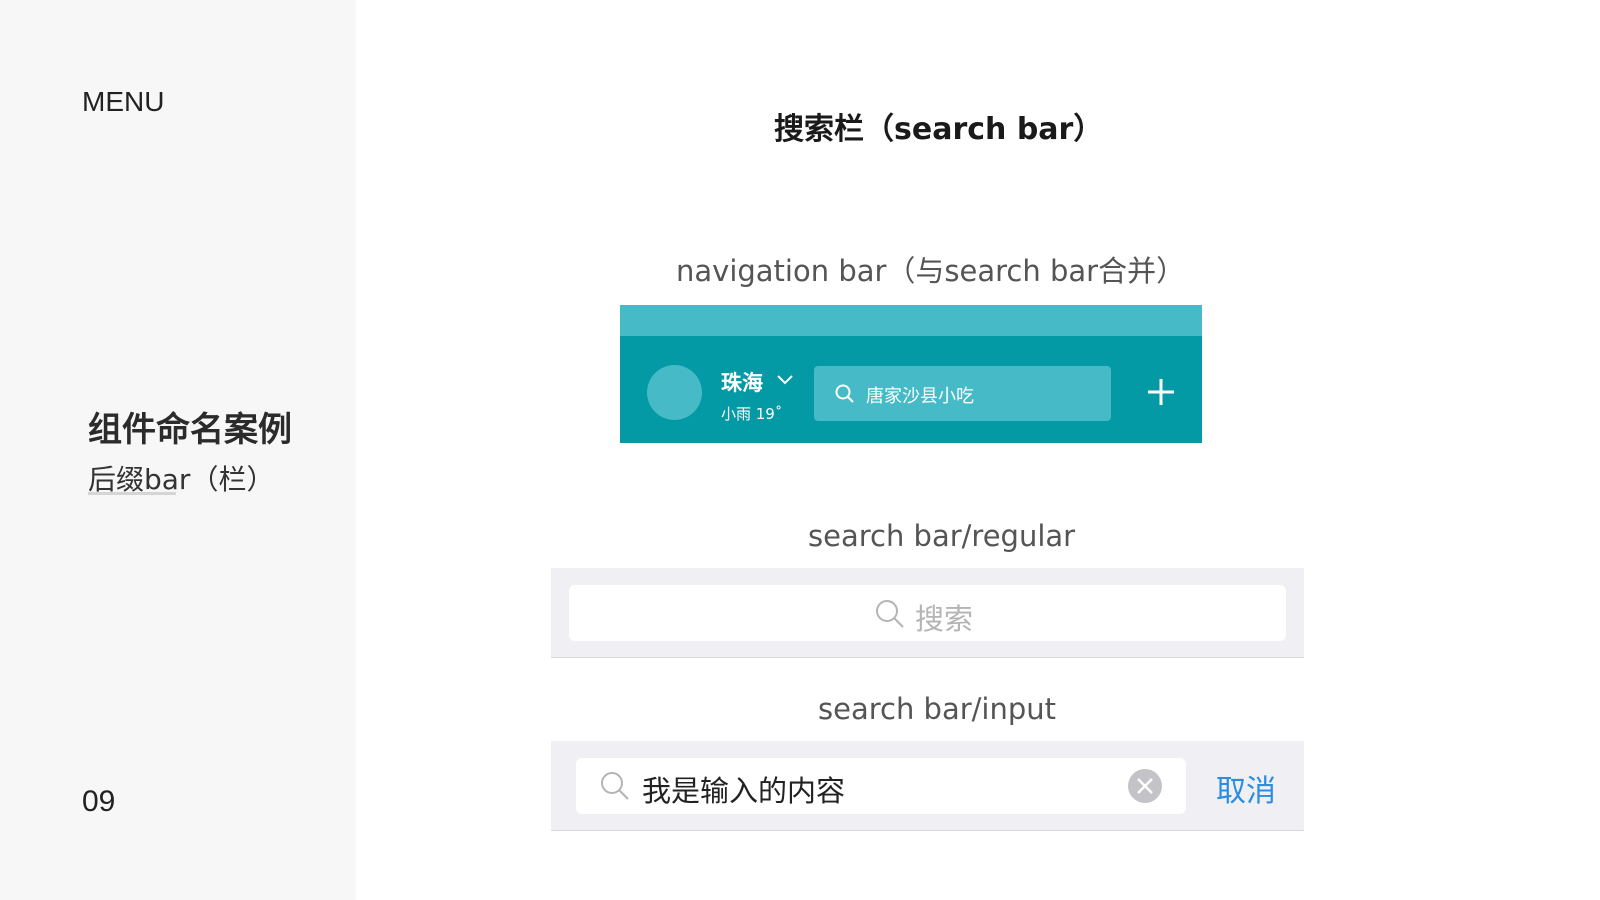  Describe the element at coordinates (1145, 786) in the screenshot. I see `clear-icon` at that location.